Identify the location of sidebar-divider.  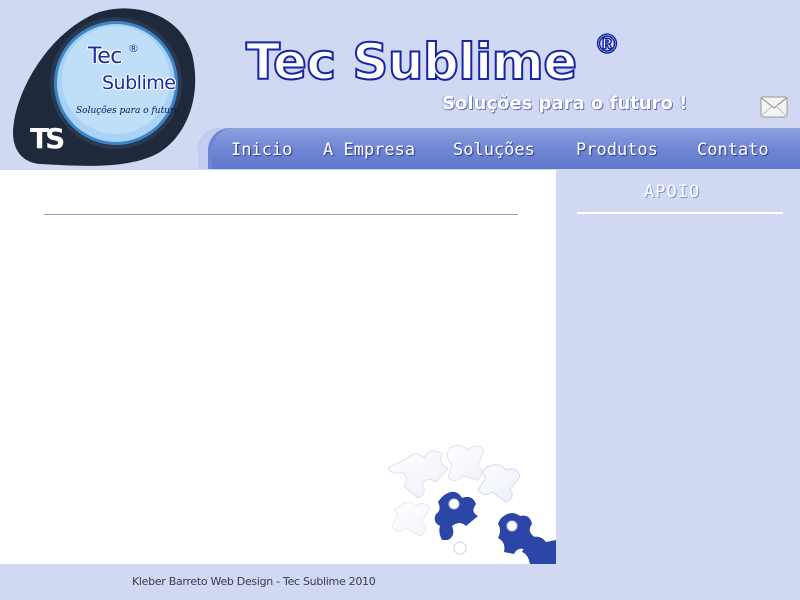
(680, 213).